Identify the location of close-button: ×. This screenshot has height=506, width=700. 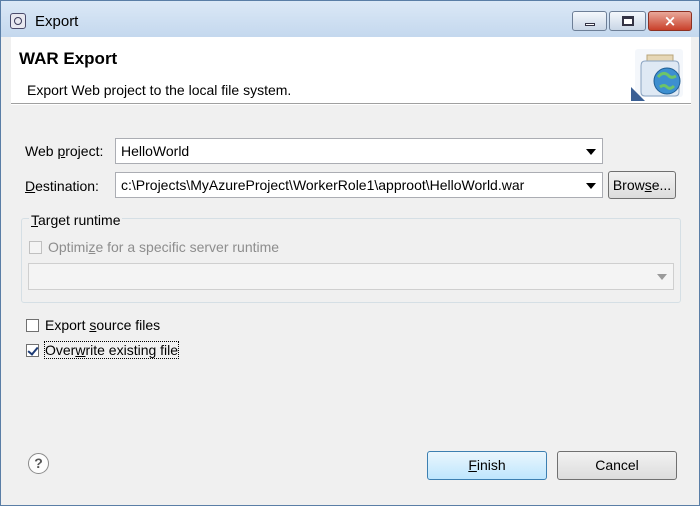
(670, 21).